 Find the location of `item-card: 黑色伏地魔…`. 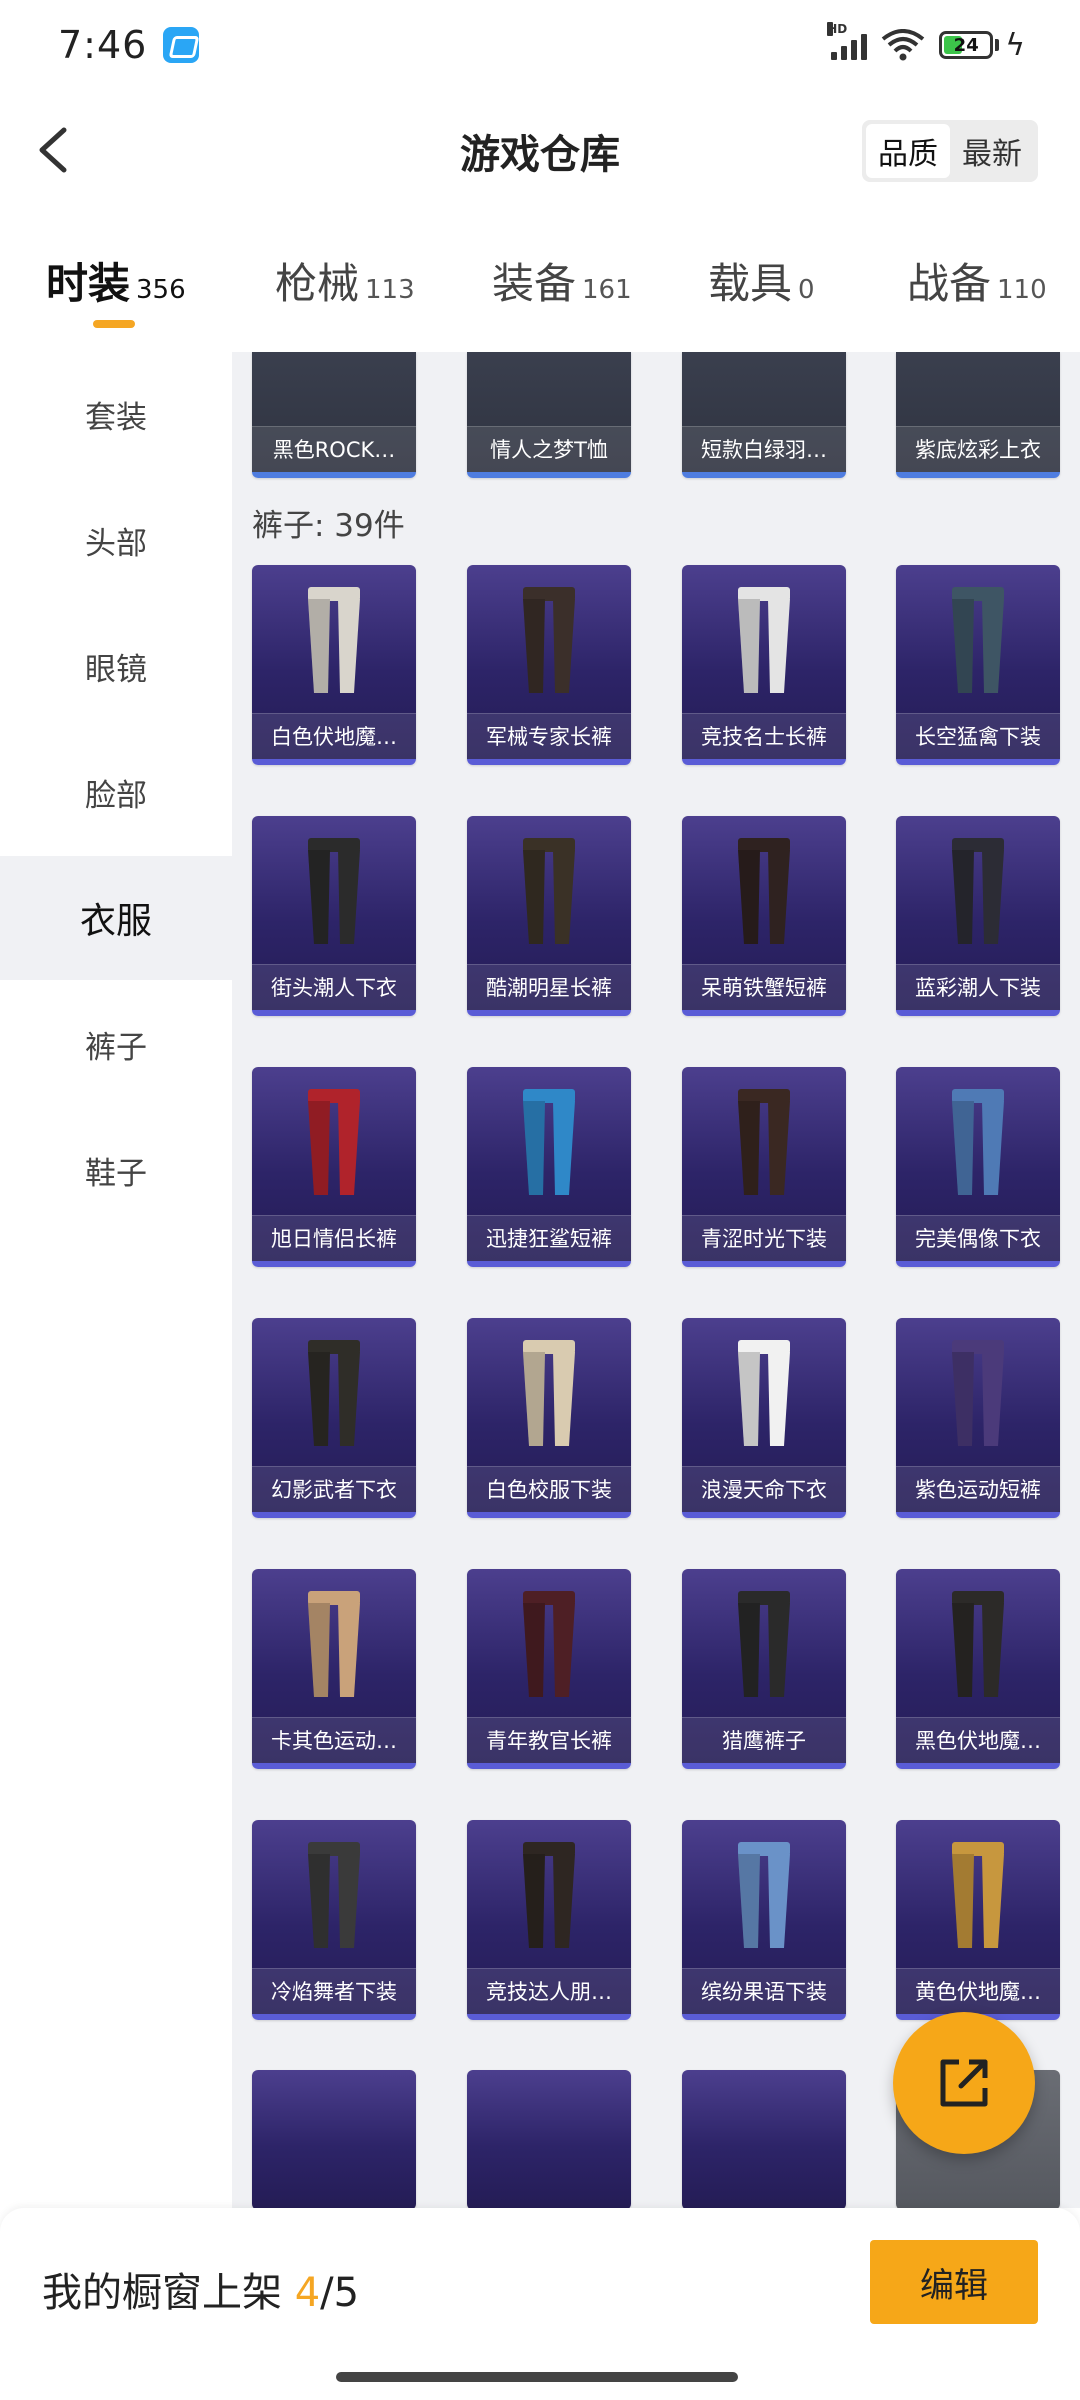

item-card: 黑色伏地魔… is located at coordinates (978, 1669).